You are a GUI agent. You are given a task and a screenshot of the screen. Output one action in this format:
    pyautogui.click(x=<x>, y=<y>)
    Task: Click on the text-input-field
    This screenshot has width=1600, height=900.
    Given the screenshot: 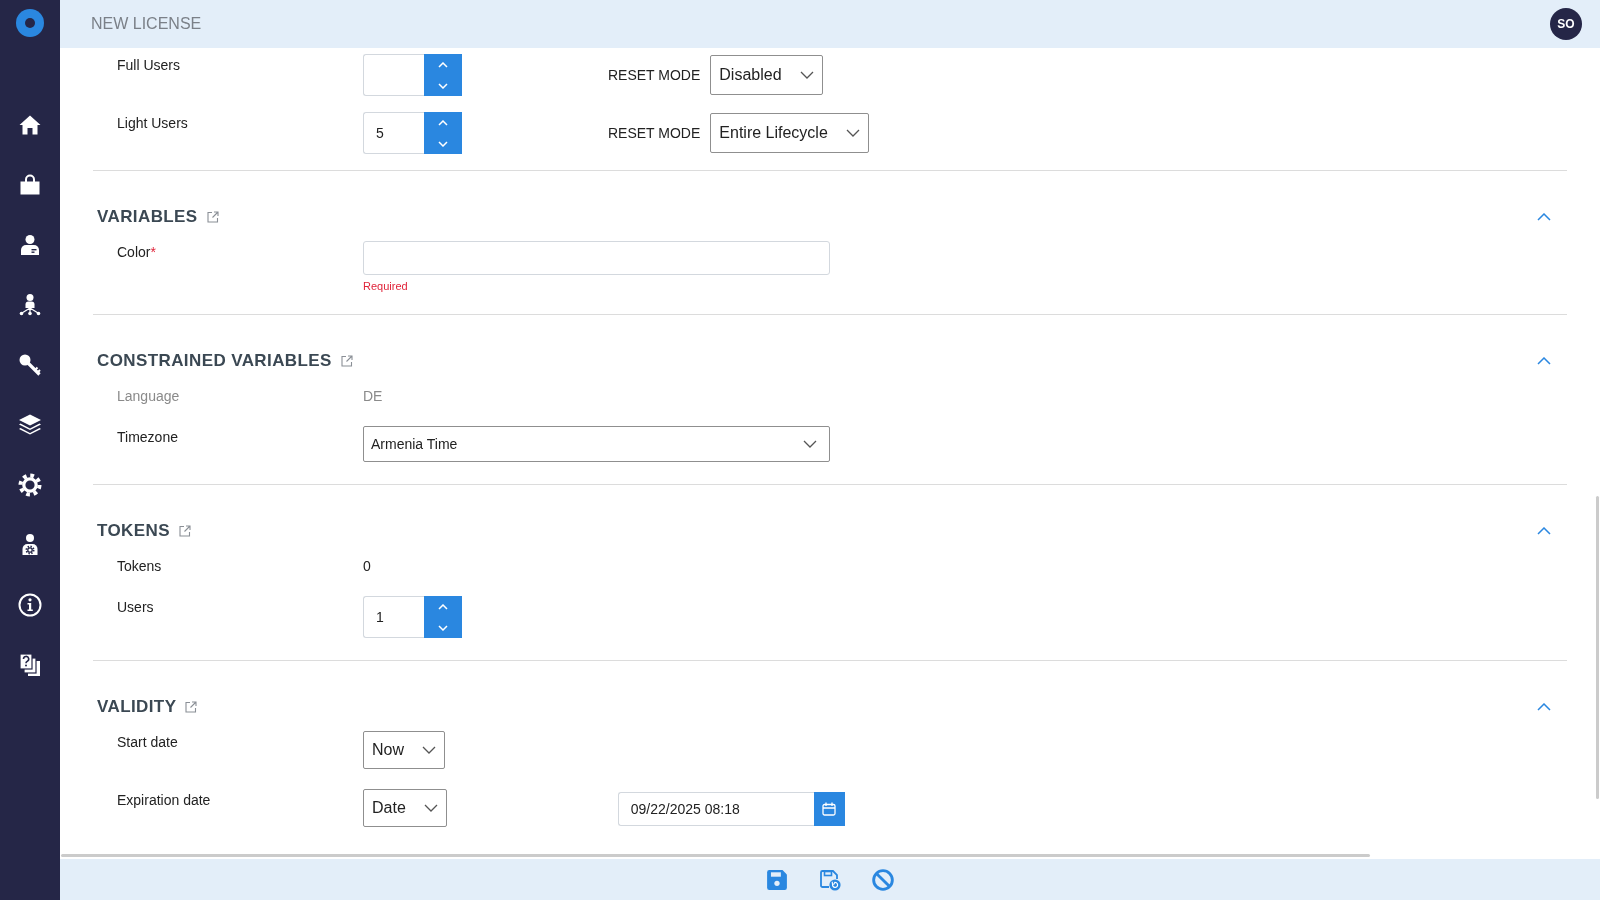 What is the action you would take?
    pyautogui.click(x=596, y=258)
    